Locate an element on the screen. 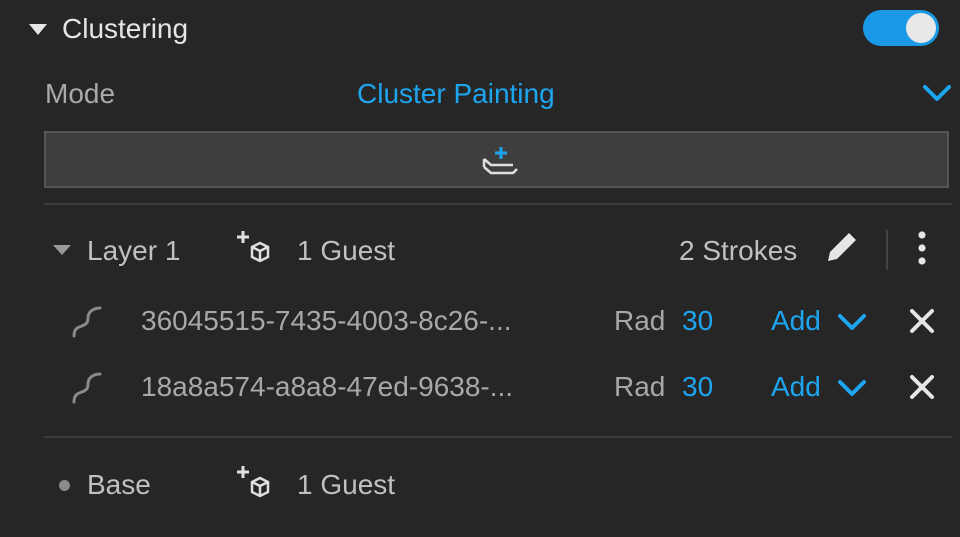  add-layer-icon is located at coordinates (500, 161).